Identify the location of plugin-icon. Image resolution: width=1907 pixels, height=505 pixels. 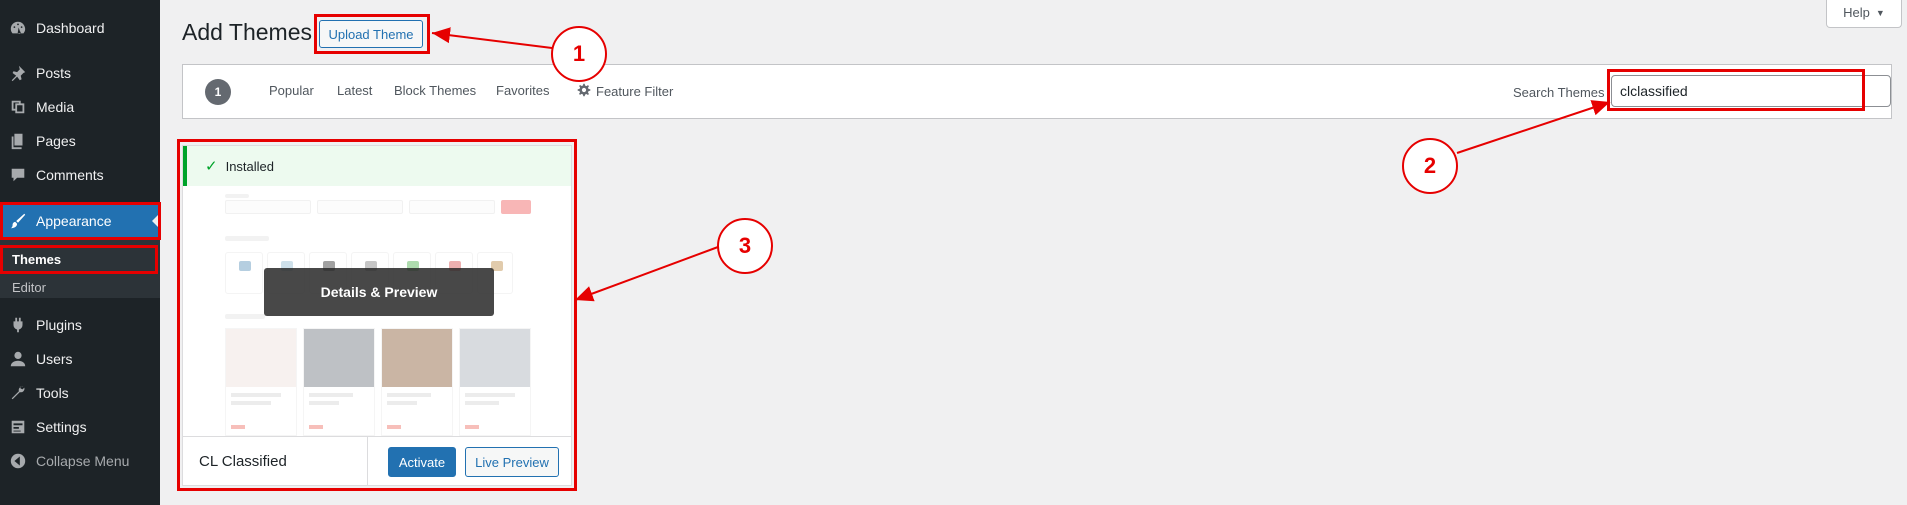
(18, 325).